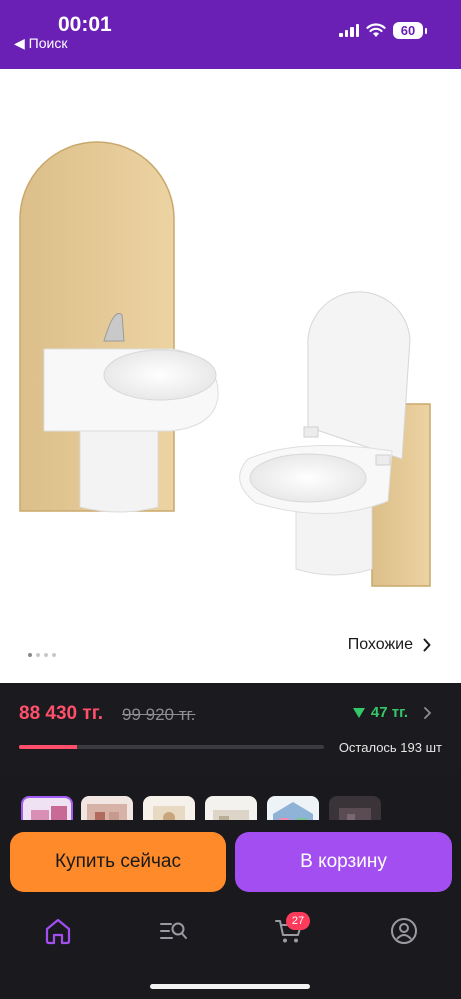 This screenshot has height=999, width=461. Describe the element at coordinates (171, 747) in the screenshot. I see `stock-progress-bar` at that location.